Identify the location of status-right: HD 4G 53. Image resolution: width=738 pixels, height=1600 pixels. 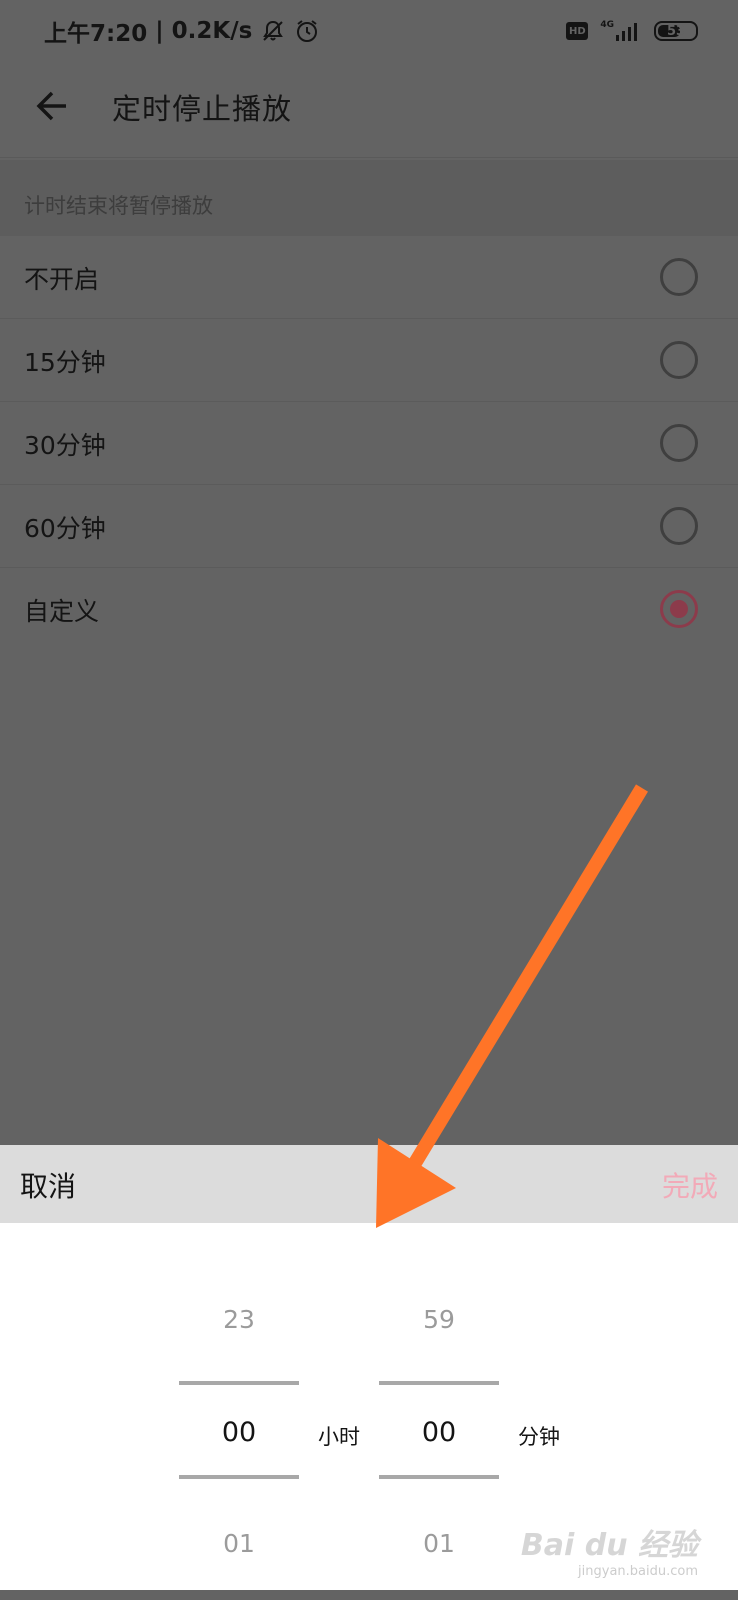
(632, 31).